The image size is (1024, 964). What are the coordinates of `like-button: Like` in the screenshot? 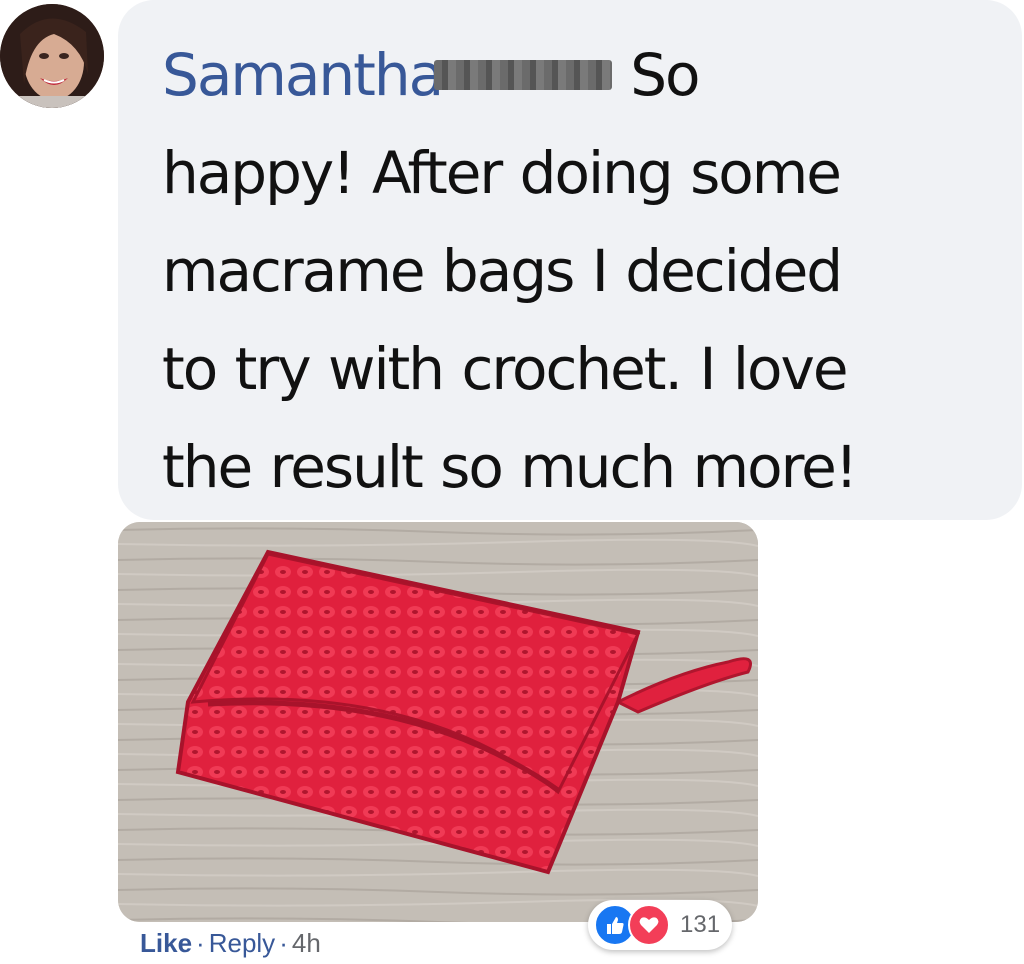 It's located at (166, 943).